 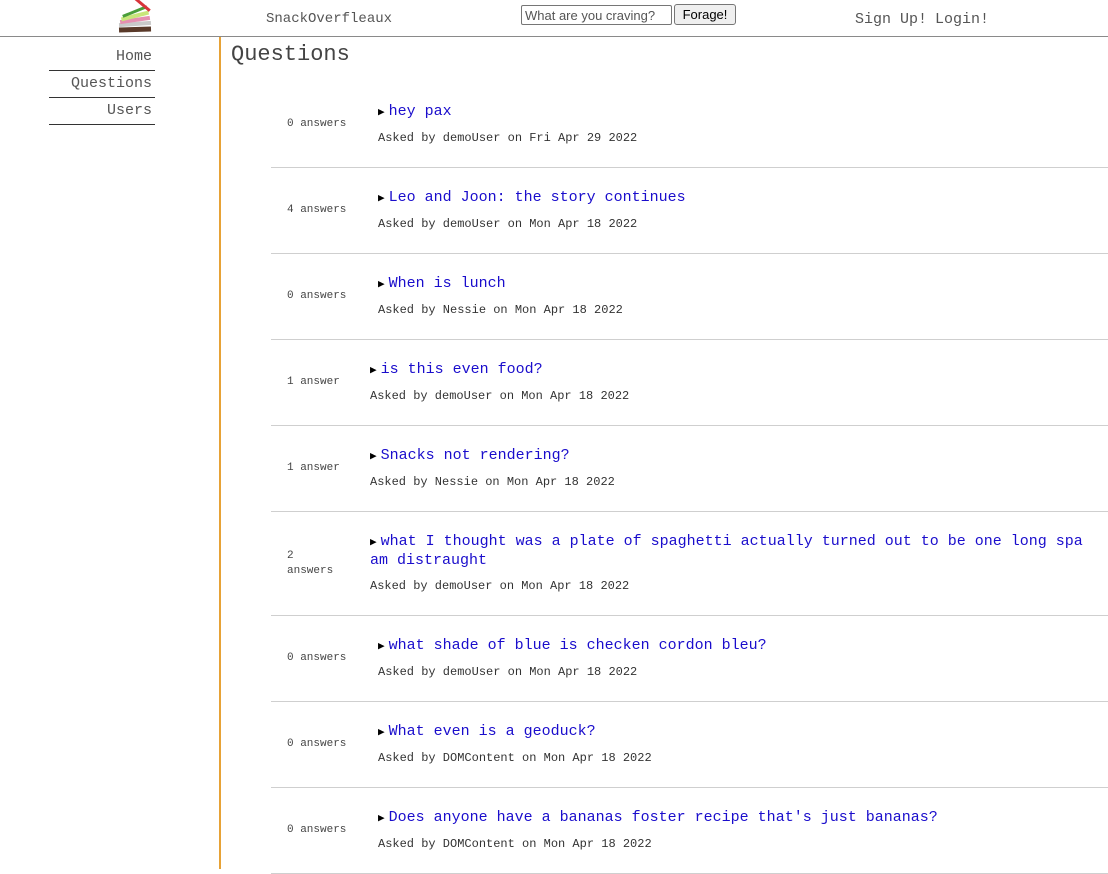 I want to click on site-name: SnackOverfleaux, so click(x=329, y=19).